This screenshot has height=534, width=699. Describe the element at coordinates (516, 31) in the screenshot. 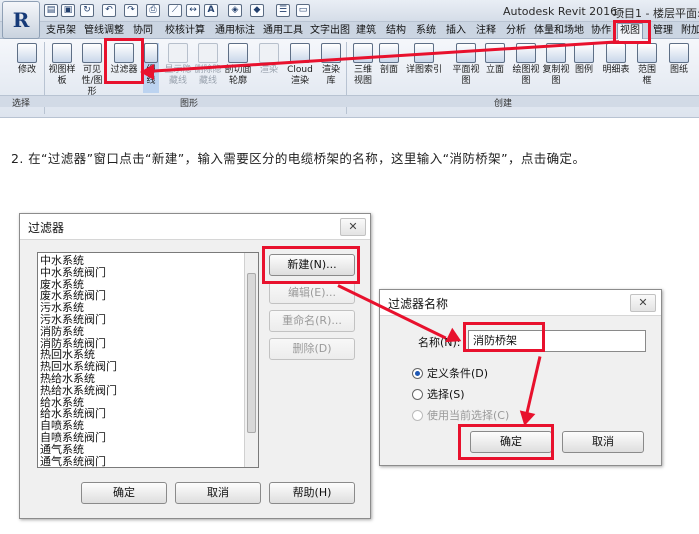

I see `tab-analyze: 分析` at that location.